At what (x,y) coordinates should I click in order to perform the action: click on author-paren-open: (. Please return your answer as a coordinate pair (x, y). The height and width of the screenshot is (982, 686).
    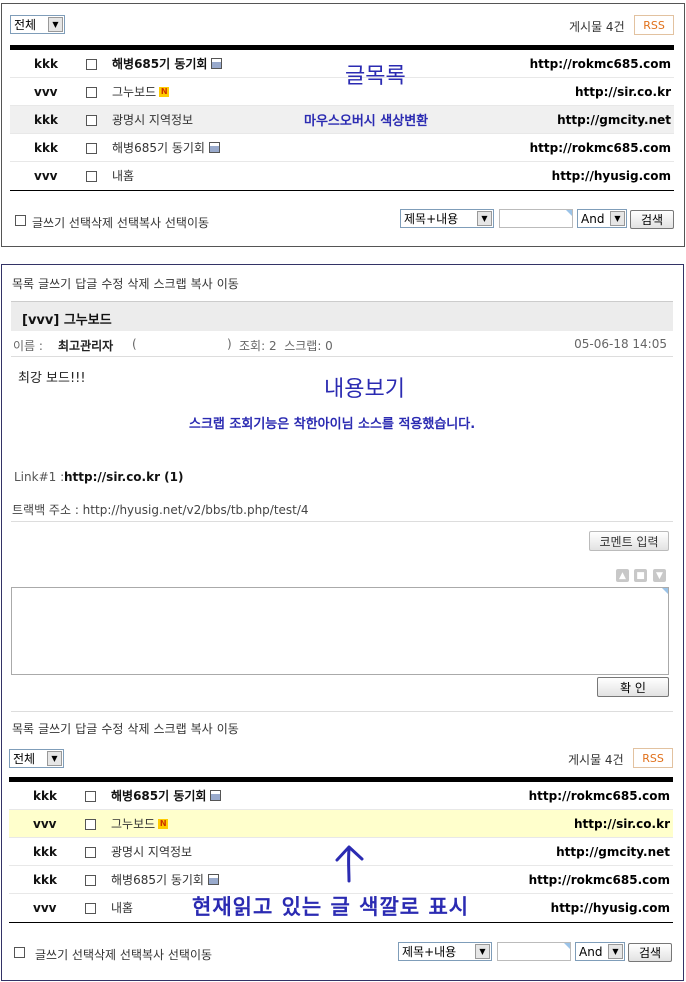
    Looking at the image, I should click on (134, 344).